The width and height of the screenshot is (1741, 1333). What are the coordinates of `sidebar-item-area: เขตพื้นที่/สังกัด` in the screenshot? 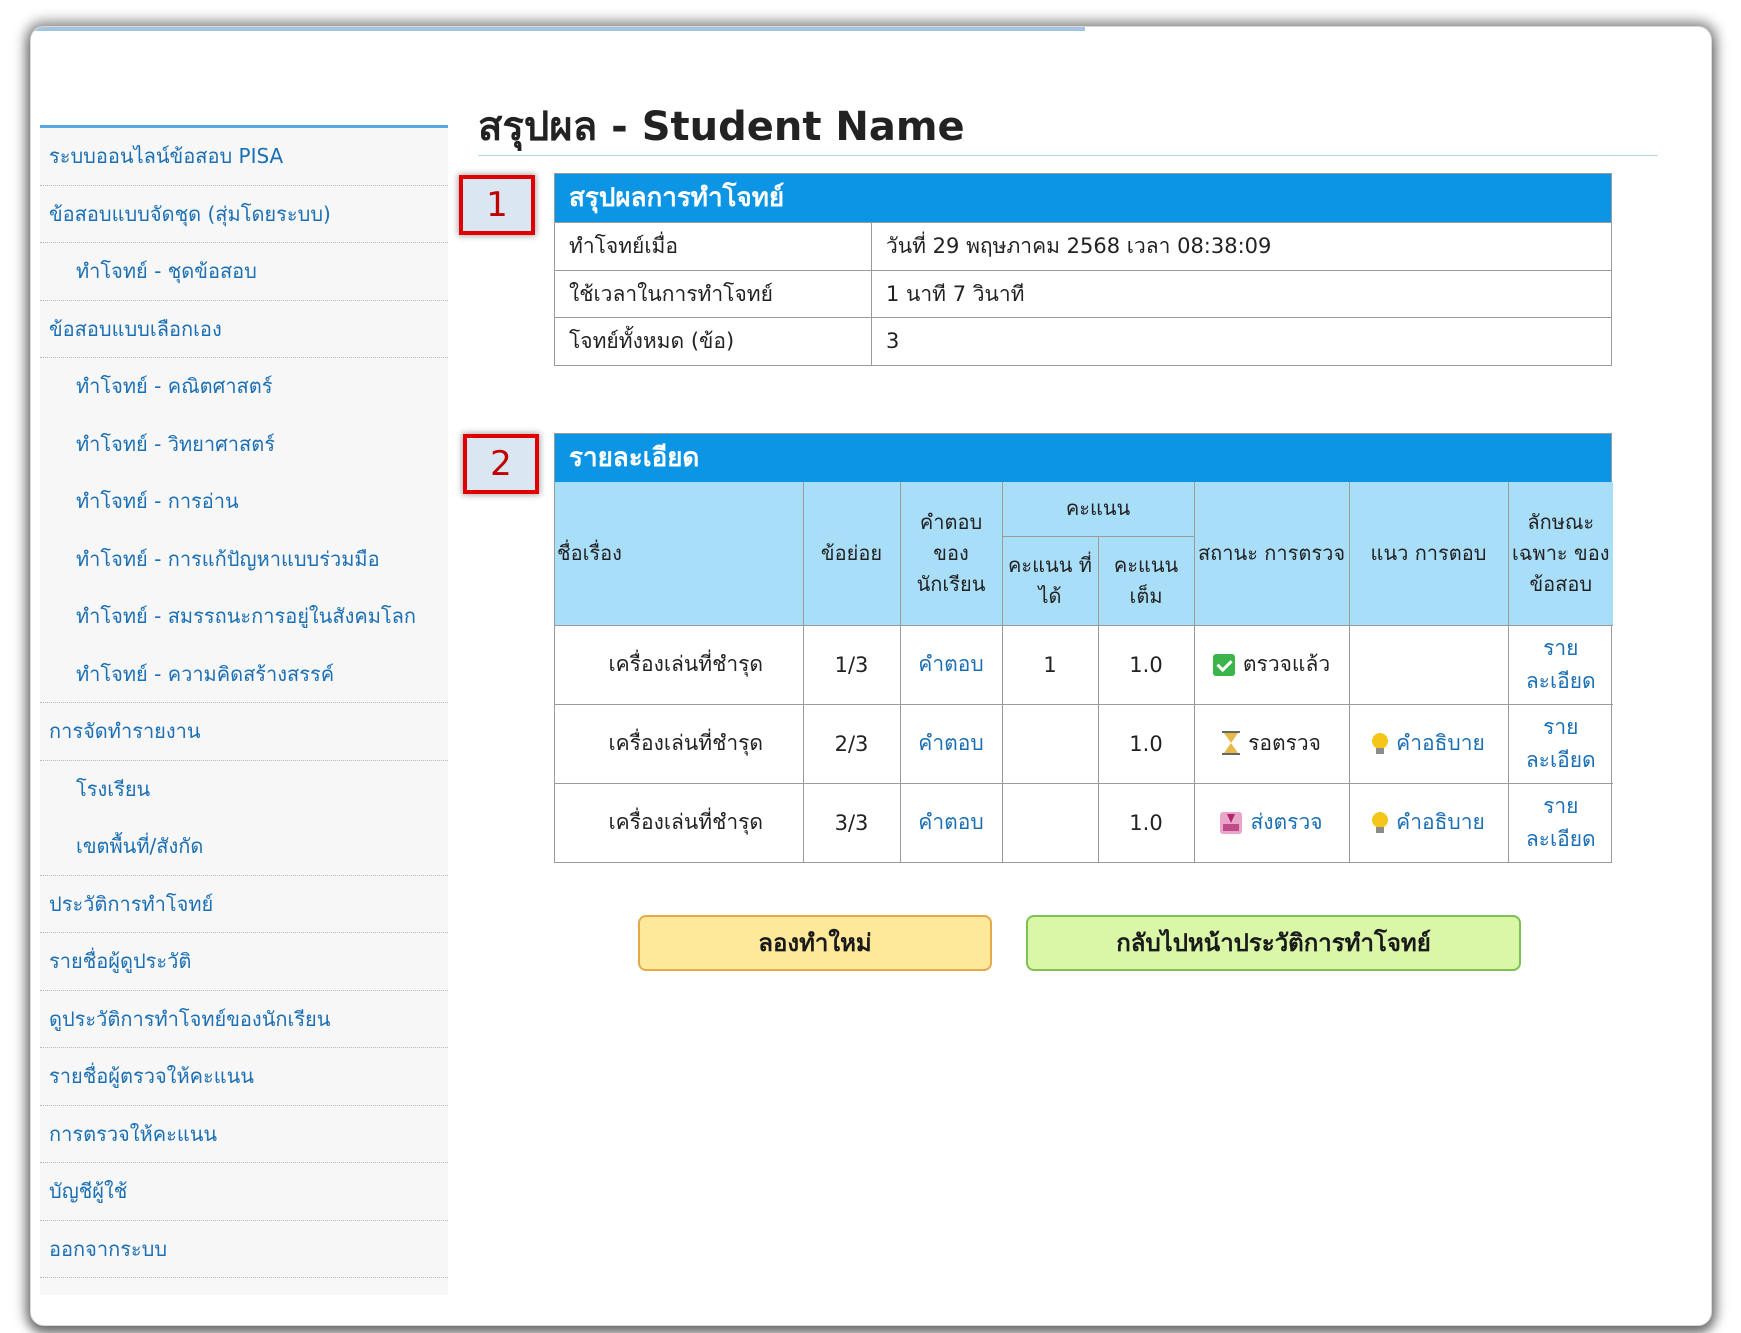 It's located at (244, 847).